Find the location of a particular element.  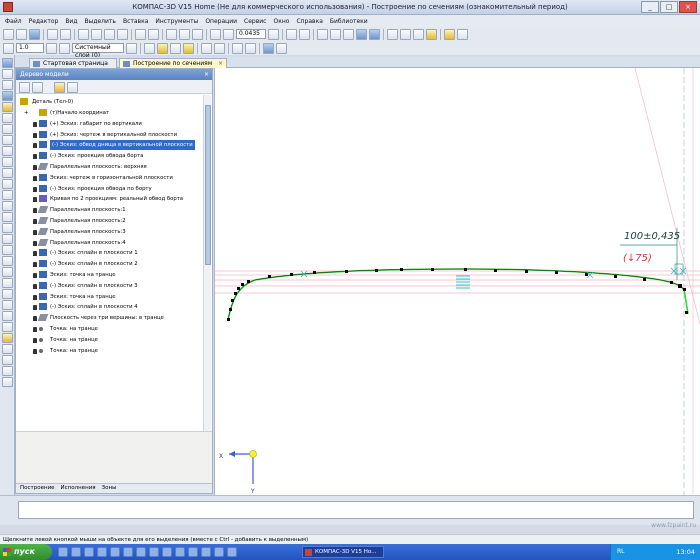

tree-scrollbar-thumb is located at coordinates (208, 185).